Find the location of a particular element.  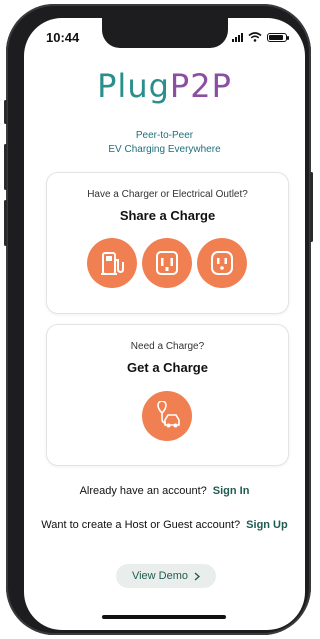

status-time: 10:44 is located at coordinates (63, 37).